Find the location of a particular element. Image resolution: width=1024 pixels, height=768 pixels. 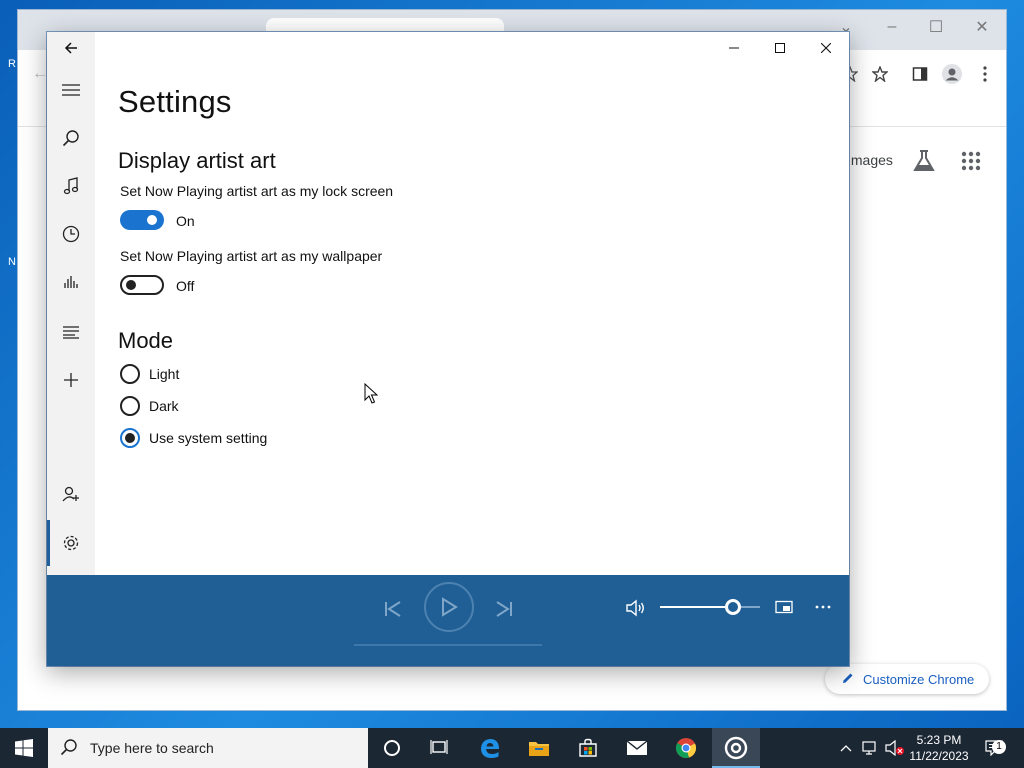

network-icon is located at coordinates (871, 748).